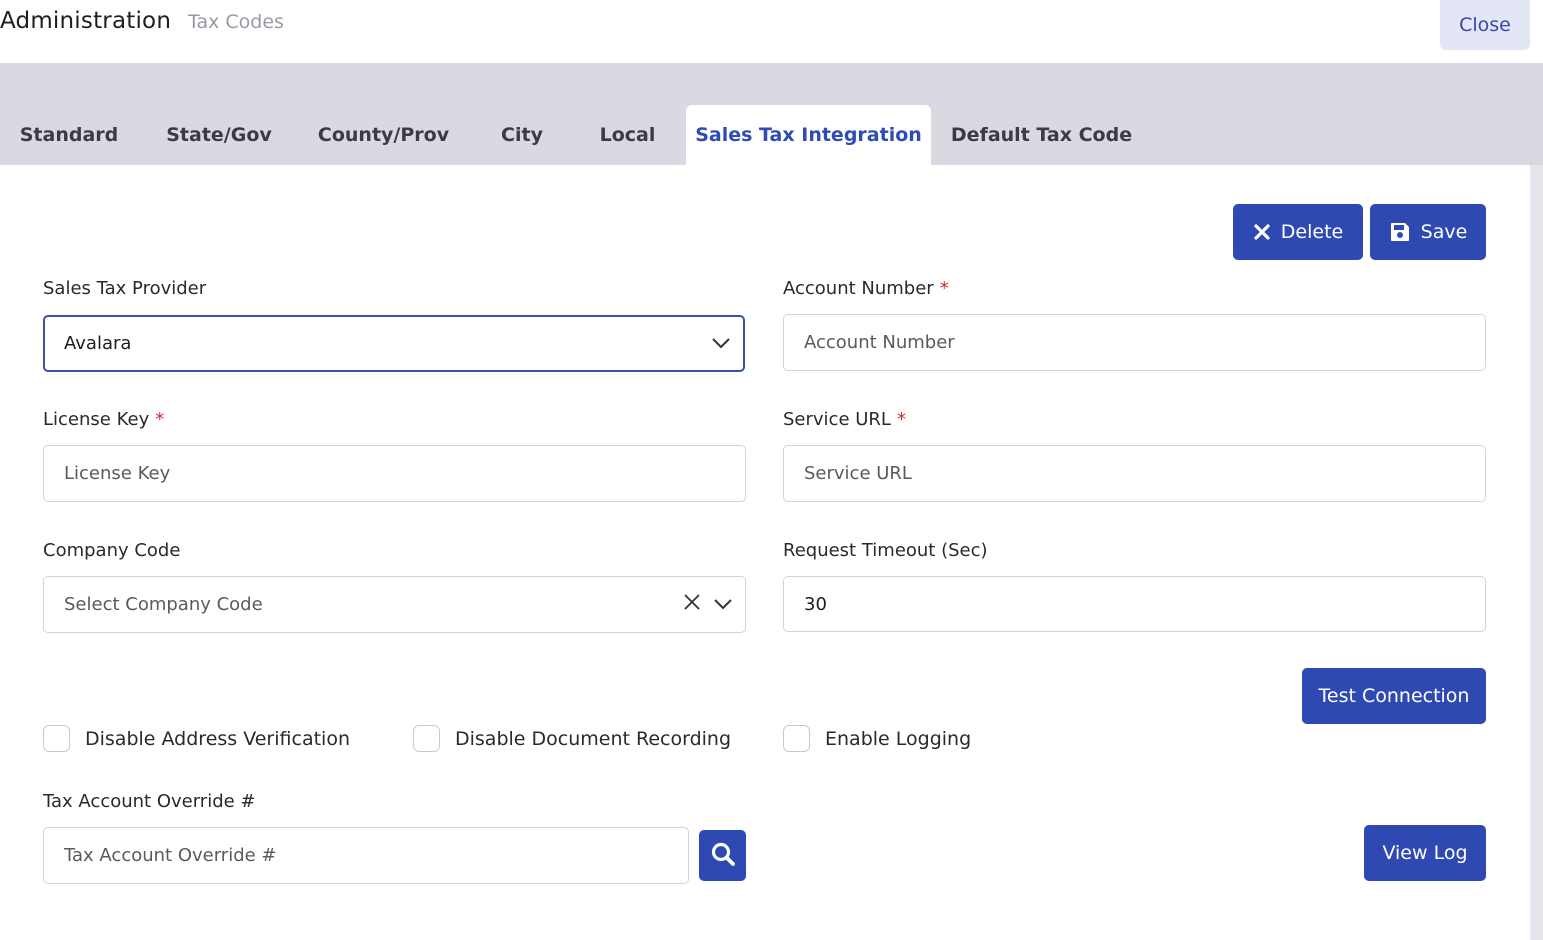 This screenshot has width=1543, height=940. What do you see at coordinates (149, 801) in the screenshot?
I see `tax-account-override-label: Tax Account Override #` at bounding box center [149, 801].